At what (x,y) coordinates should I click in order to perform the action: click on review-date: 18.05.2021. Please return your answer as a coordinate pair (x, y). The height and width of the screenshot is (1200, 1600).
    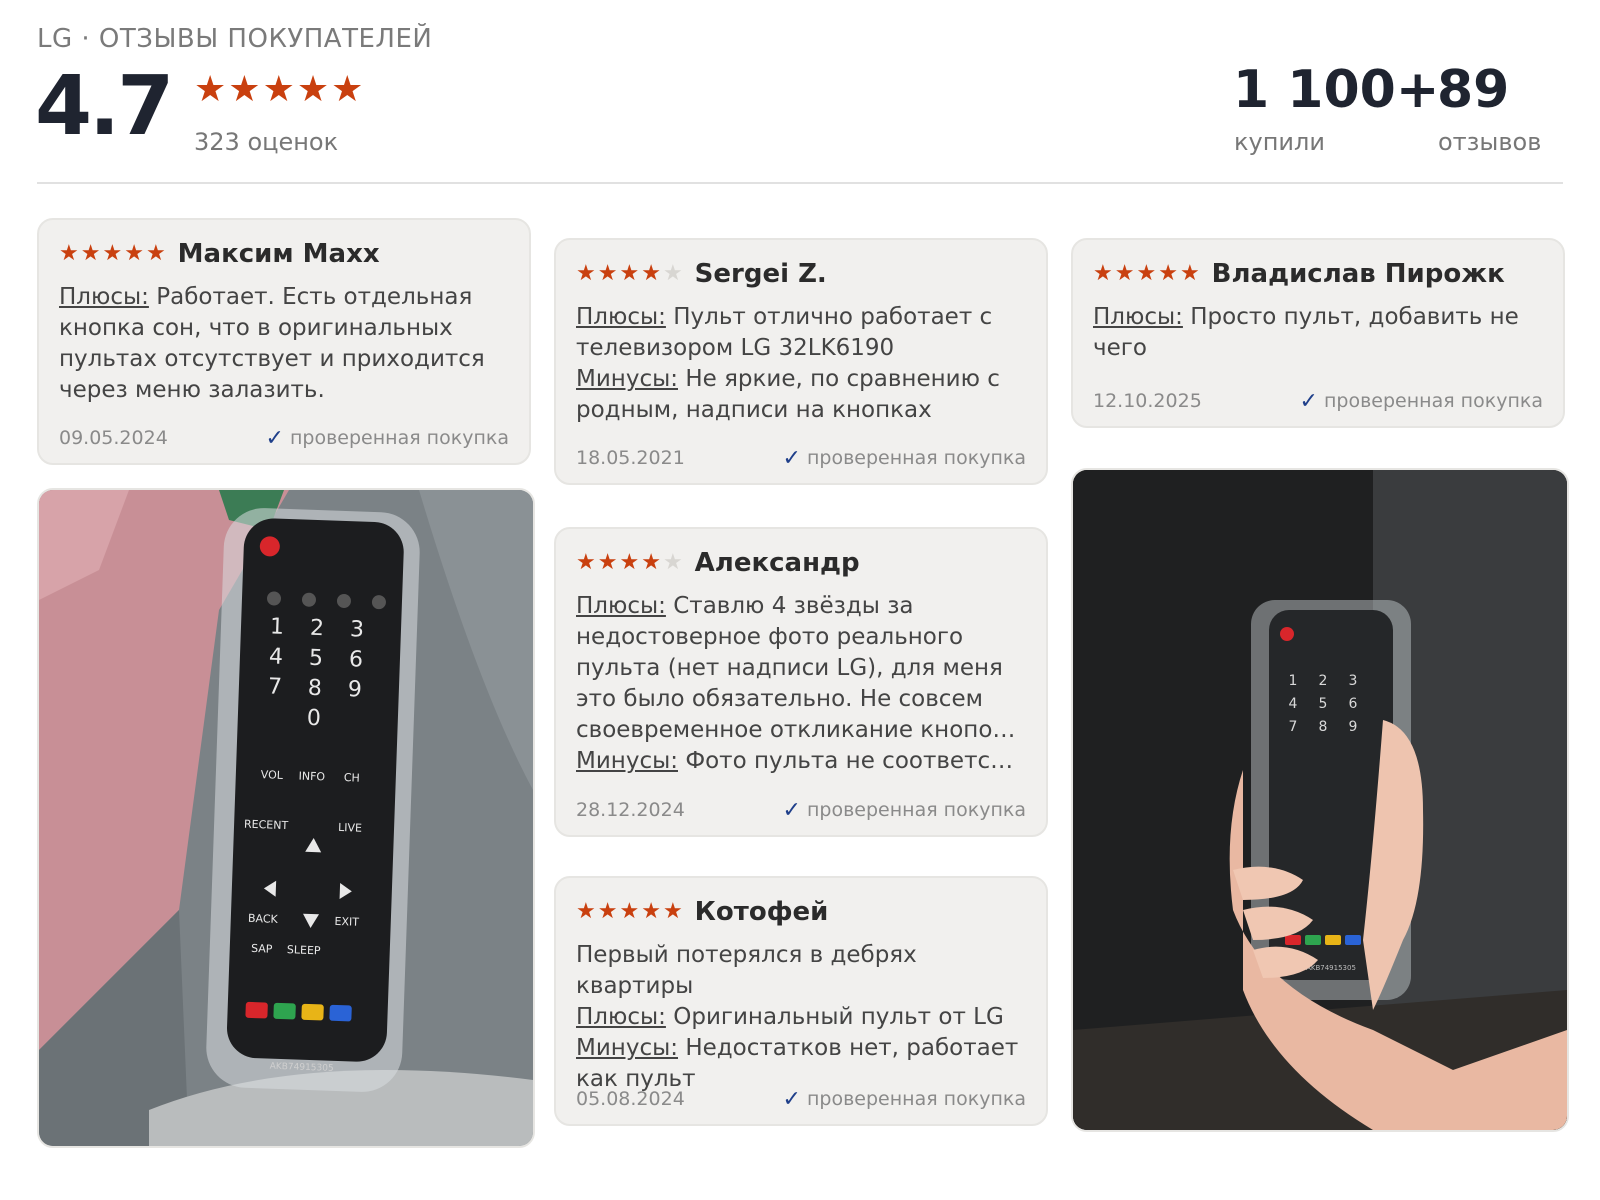
    Looking at the image, I should click on (630, 458).